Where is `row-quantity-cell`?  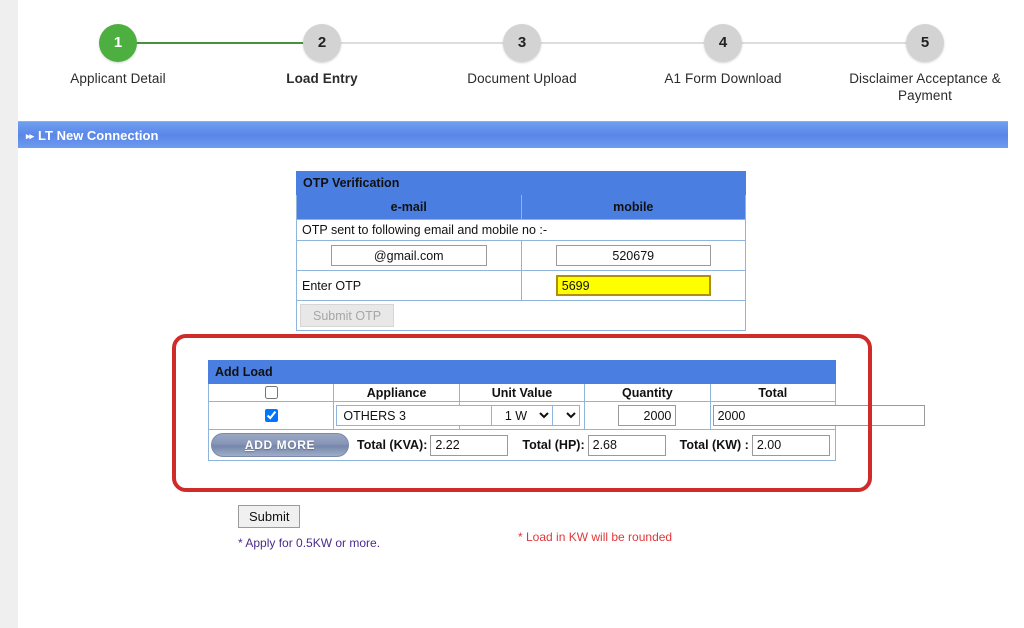 row-quantity-cell is located at coordinates (647, 415).